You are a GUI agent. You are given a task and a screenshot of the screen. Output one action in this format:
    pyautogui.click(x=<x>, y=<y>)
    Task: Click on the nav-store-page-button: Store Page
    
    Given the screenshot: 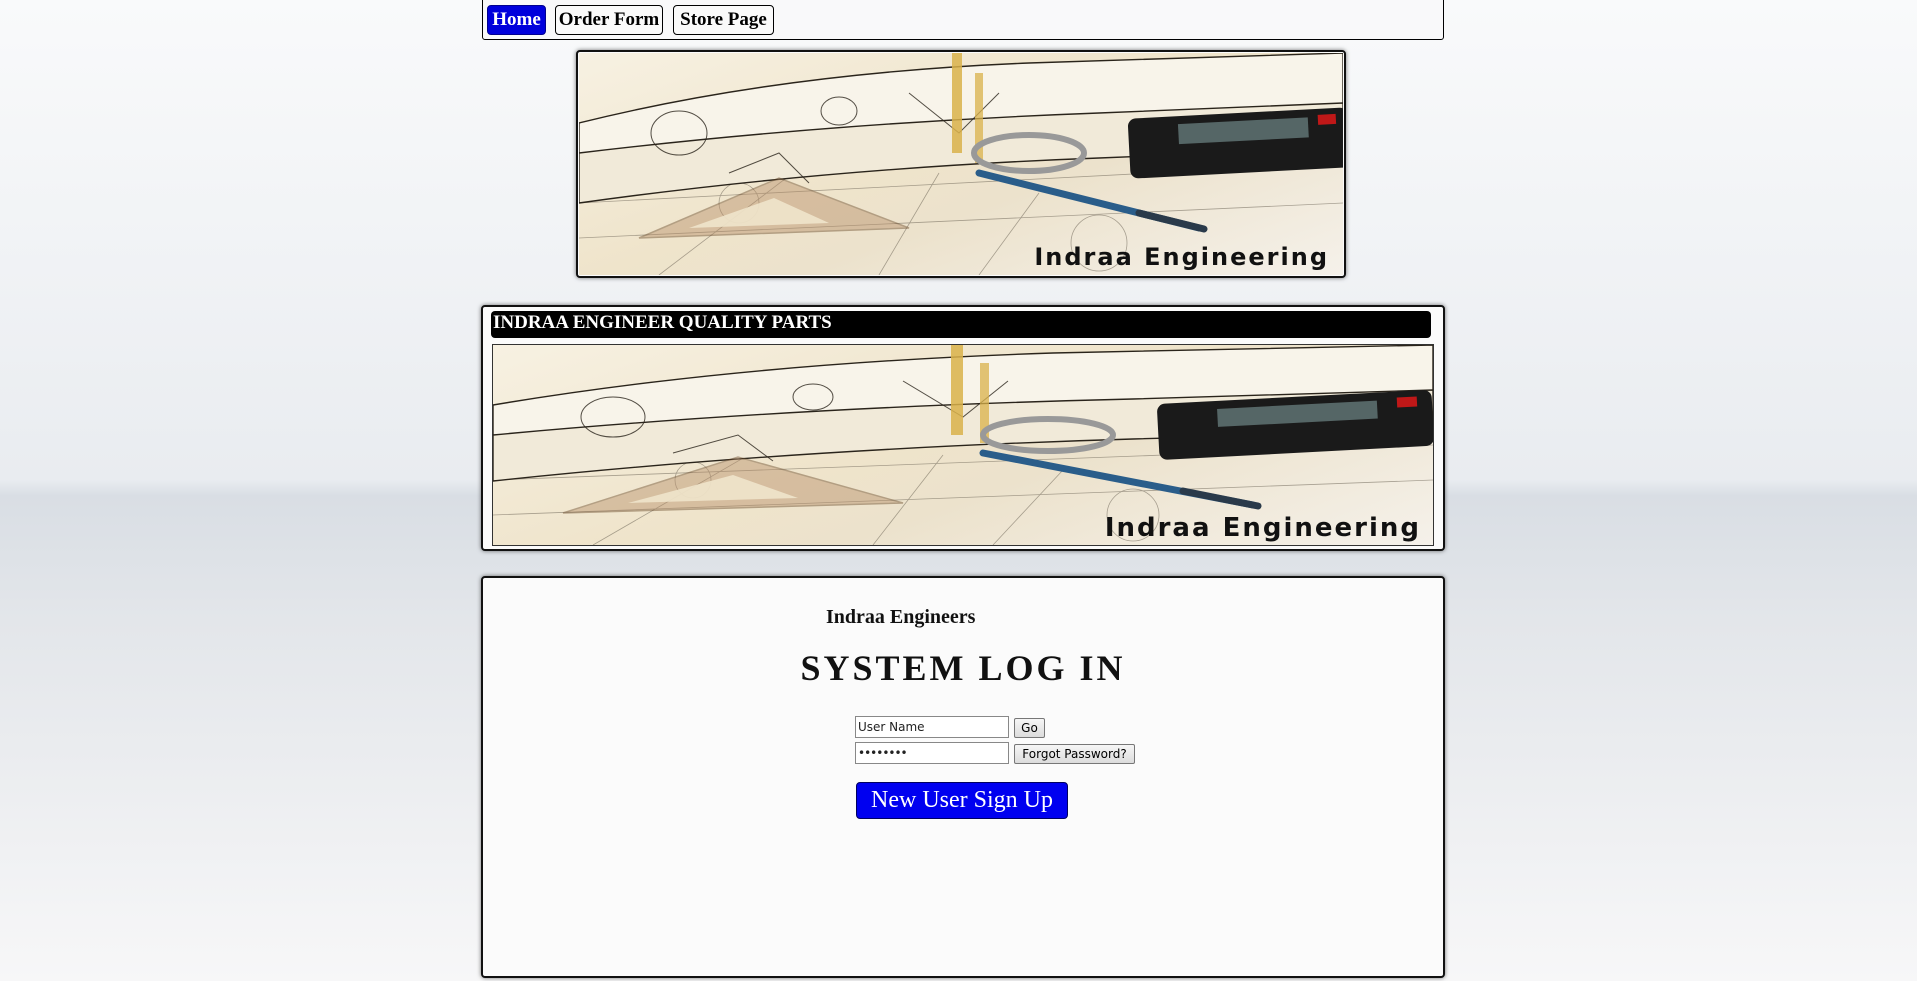 What is the action you would take?
    pyautogui.click(x=723, y=20)
    